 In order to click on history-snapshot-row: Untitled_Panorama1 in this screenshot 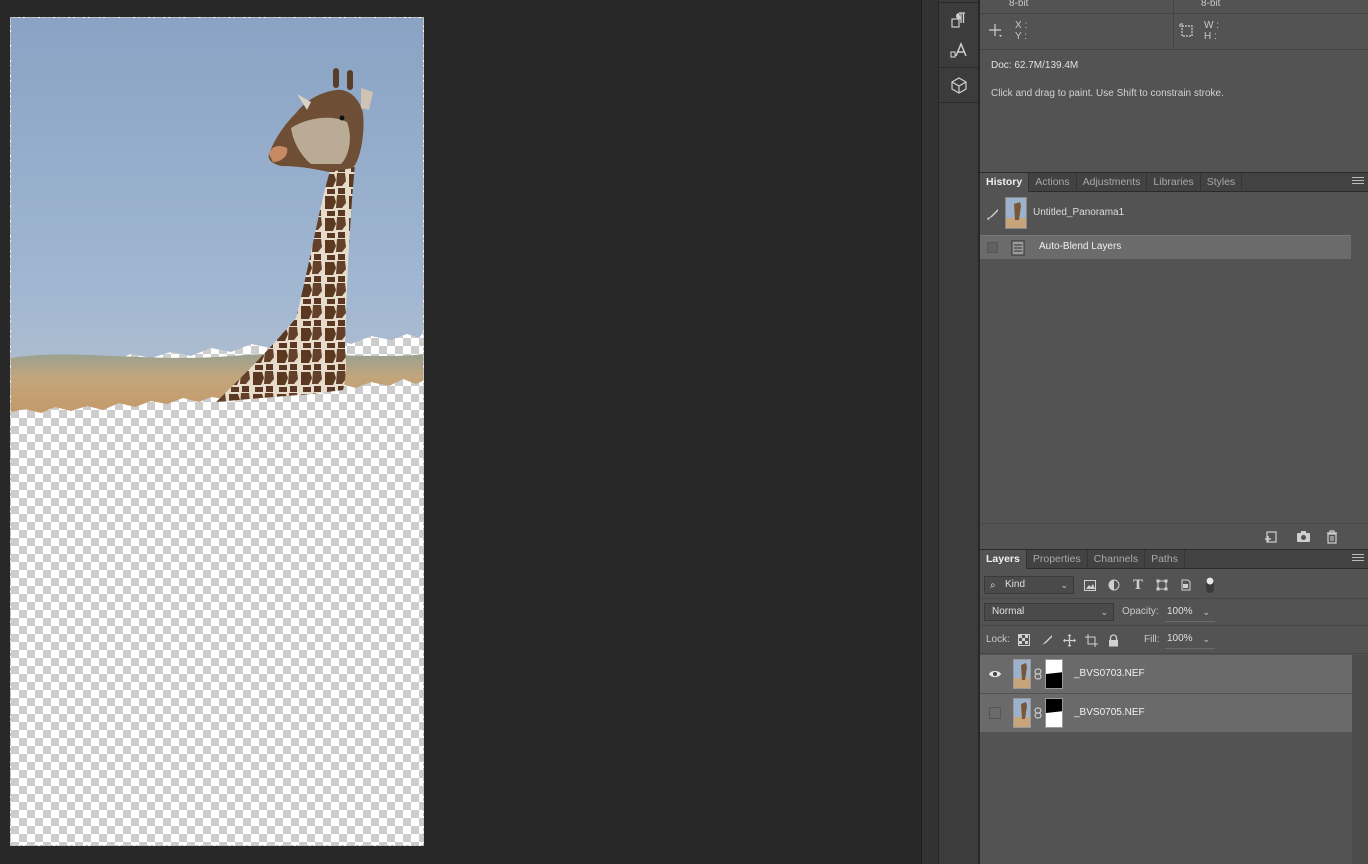, I will do `click(1166, 213)`.